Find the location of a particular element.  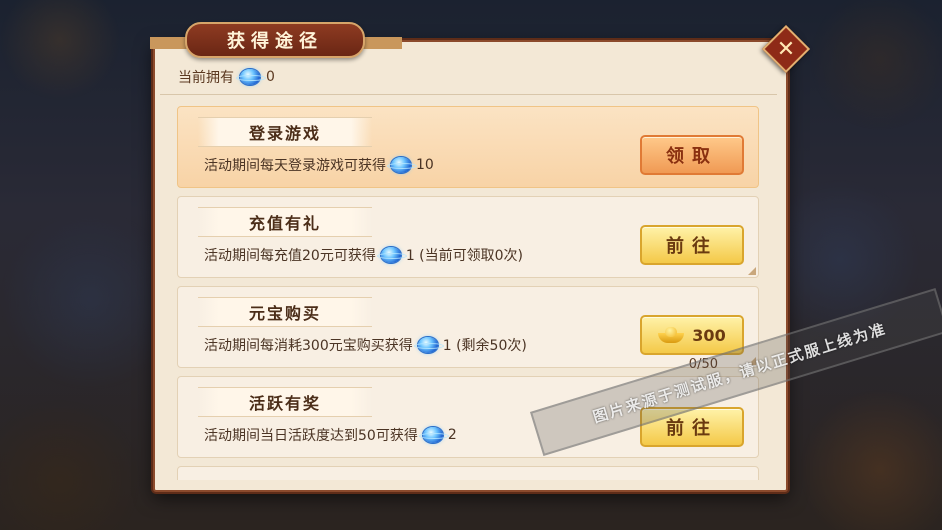

task-description: 活动期间当日活跃度达到50可获得 2 is located at coordinates (330, 435).